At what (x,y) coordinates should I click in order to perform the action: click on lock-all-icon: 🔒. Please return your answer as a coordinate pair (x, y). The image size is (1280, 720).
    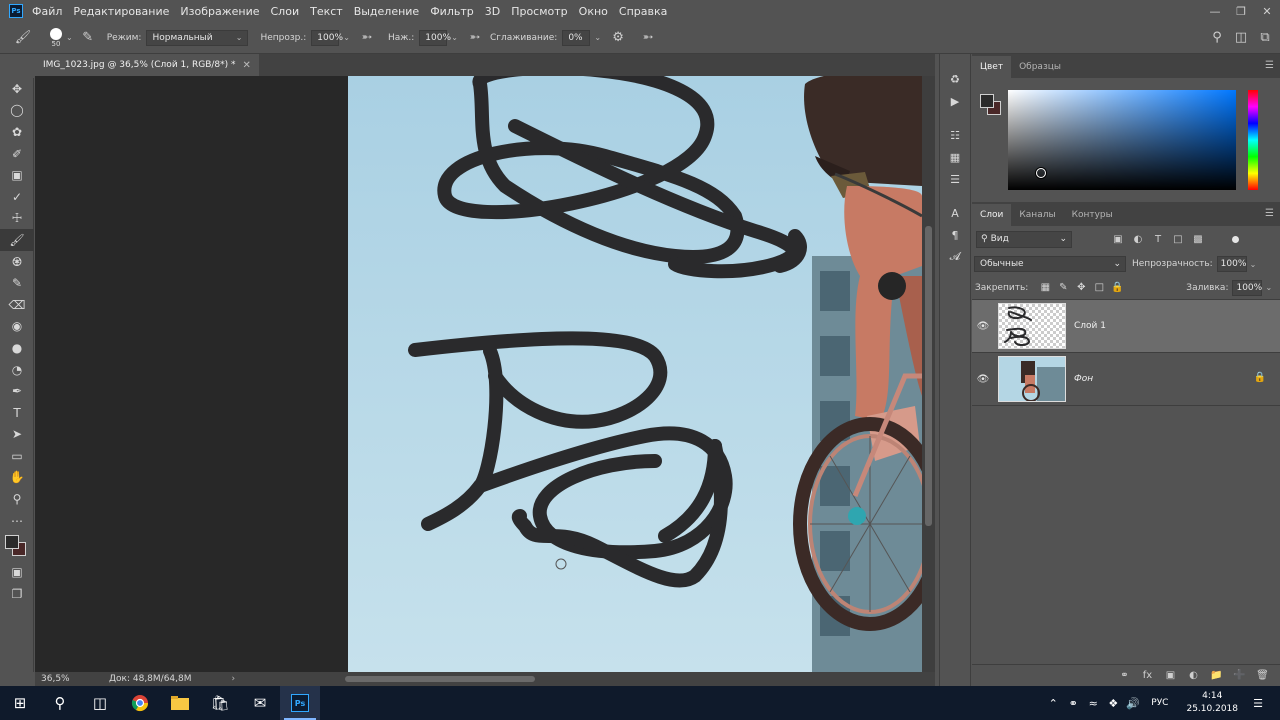
    Looking at the image, I should click on (1117, 287).